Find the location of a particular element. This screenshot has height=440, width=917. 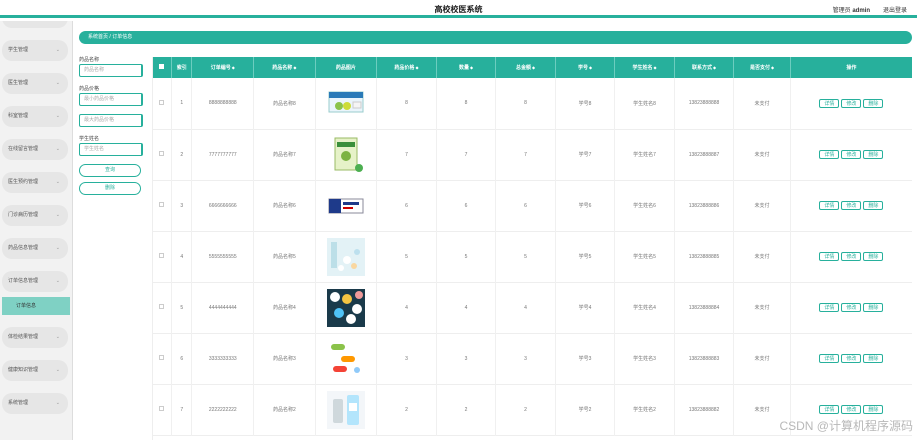

sidebar-item: 体检结果管理 ⌄ is located at coordinates (35, 337).